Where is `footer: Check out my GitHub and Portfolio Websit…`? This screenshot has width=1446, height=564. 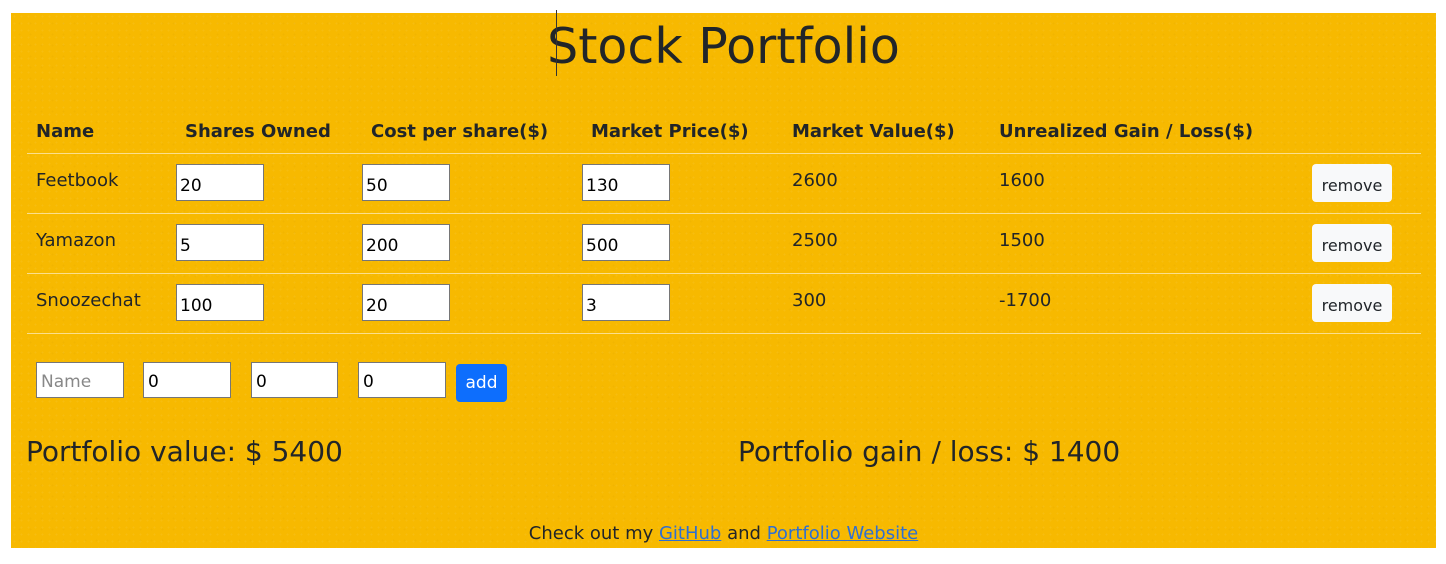
footer: Check out my GitHub and Portfolio Websit… is located at coordinates (723, 534).